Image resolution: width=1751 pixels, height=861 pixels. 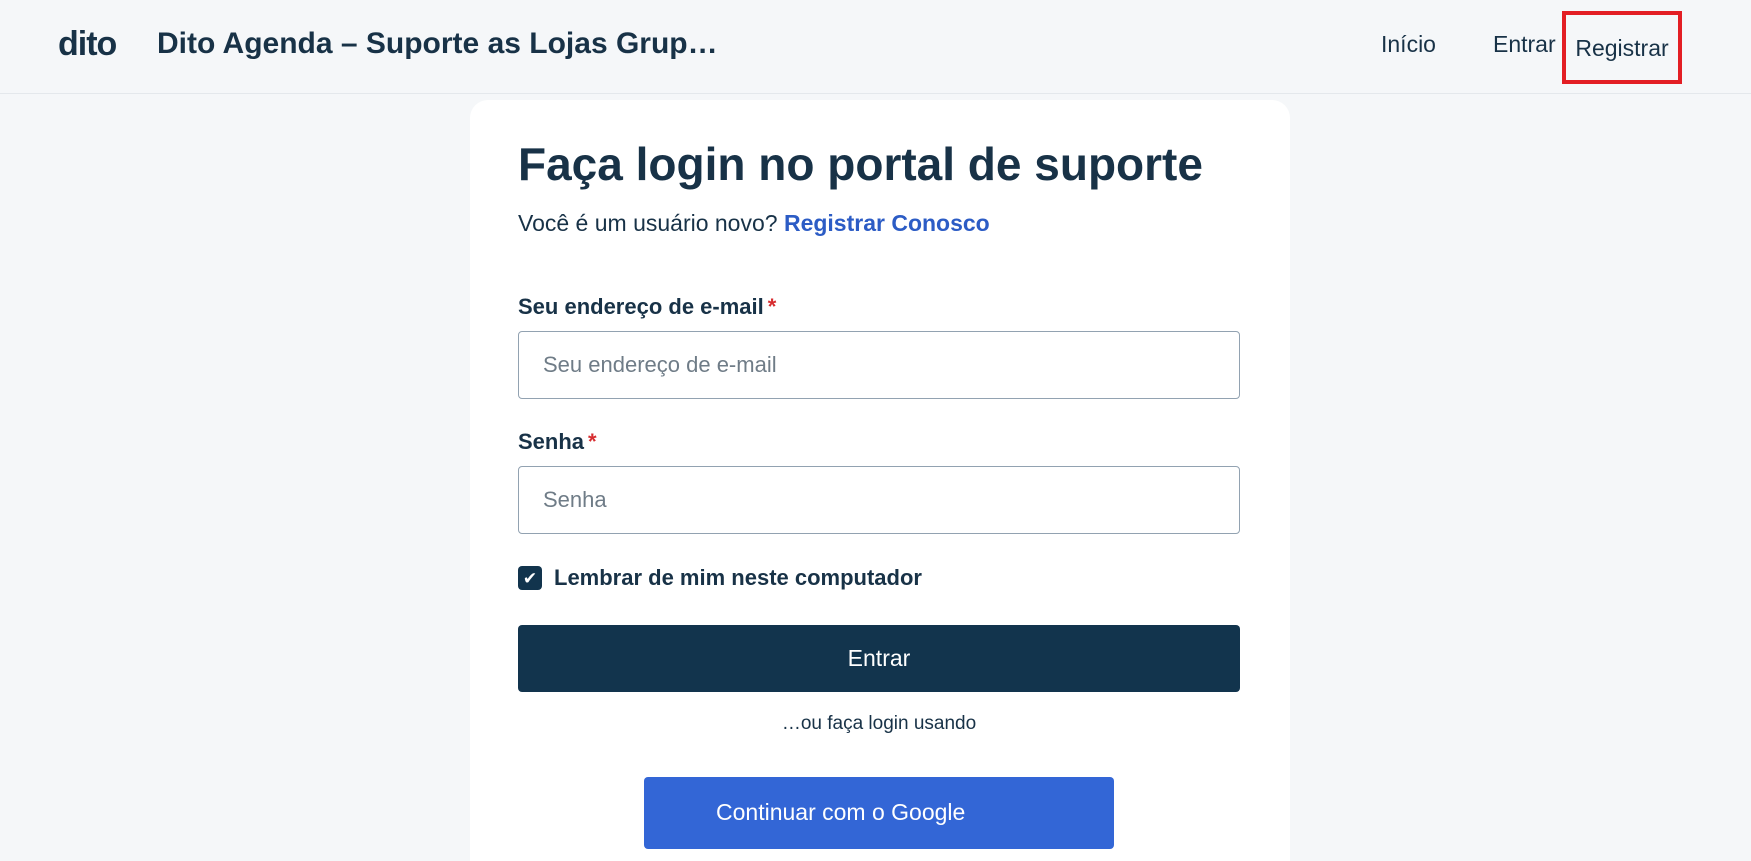 What do you see at coordinates (551, 441) in the screenshot?
I see `password-label-text: Senha` at bounding box center [551, 441].